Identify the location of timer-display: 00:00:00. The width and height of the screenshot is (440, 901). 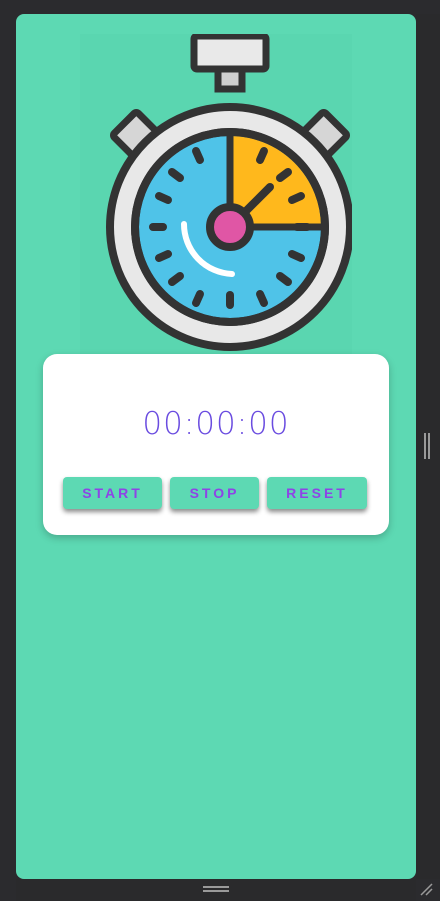
(216, 424).